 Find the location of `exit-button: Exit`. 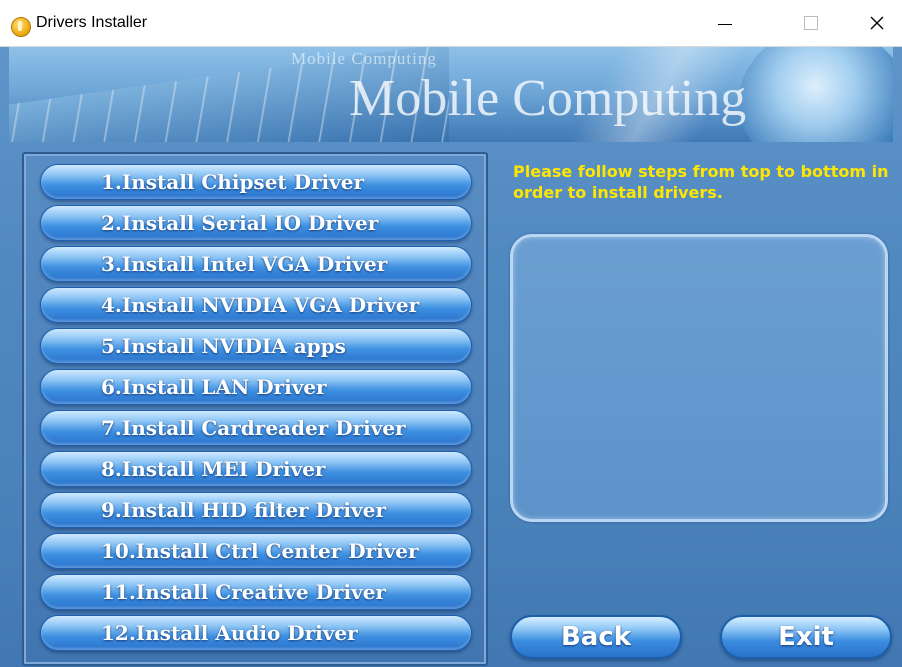

exit-button: Exit is located at coordinates (806, 637).